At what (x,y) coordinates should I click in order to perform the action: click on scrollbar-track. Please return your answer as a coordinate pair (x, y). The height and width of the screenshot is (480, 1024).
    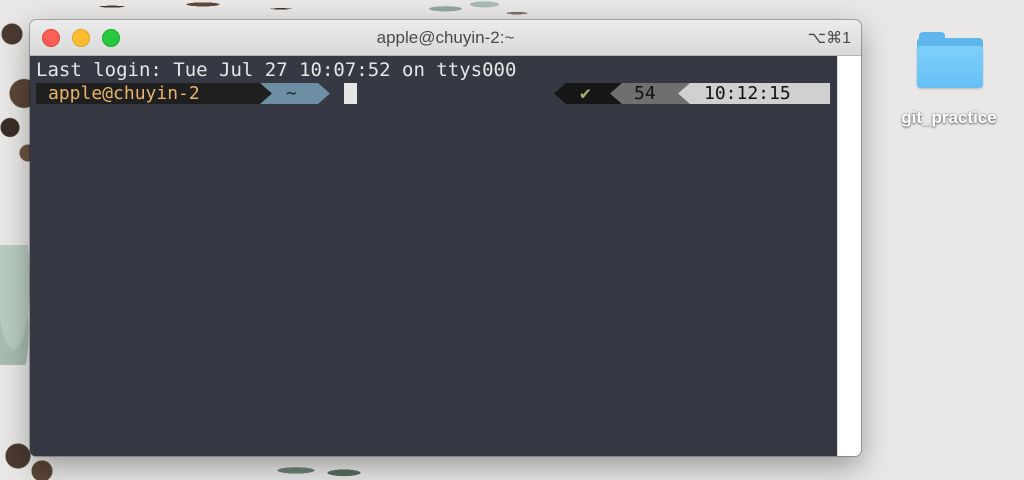
    Looking at the image, I should click on (849, 256).